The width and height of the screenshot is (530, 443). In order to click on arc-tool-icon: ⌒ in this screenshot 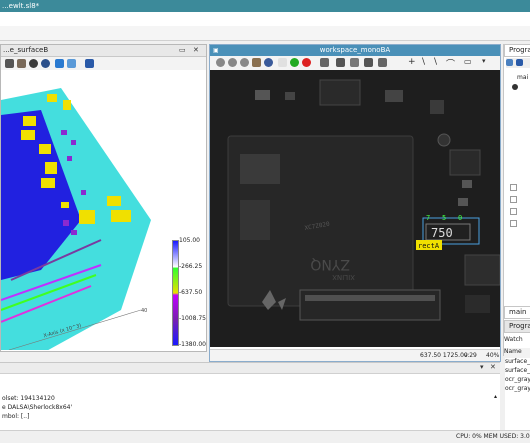, I will do `click(450, 63)`.